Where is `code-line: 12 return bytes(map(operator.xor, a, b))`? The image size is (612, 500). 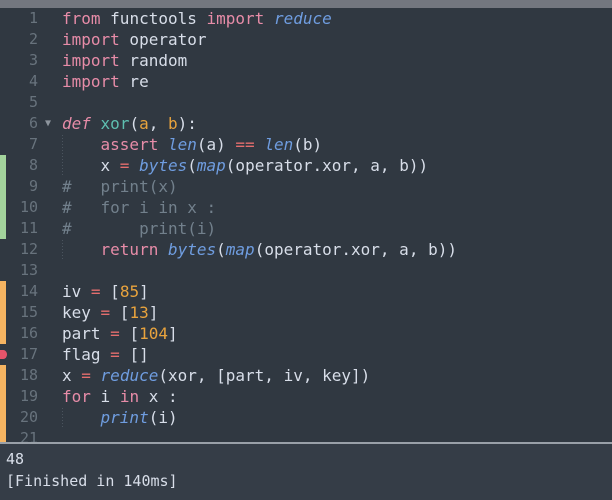 code-line: 12 return bytes(map(operator.xor, a, b)) is located at coordinates (306, 249).